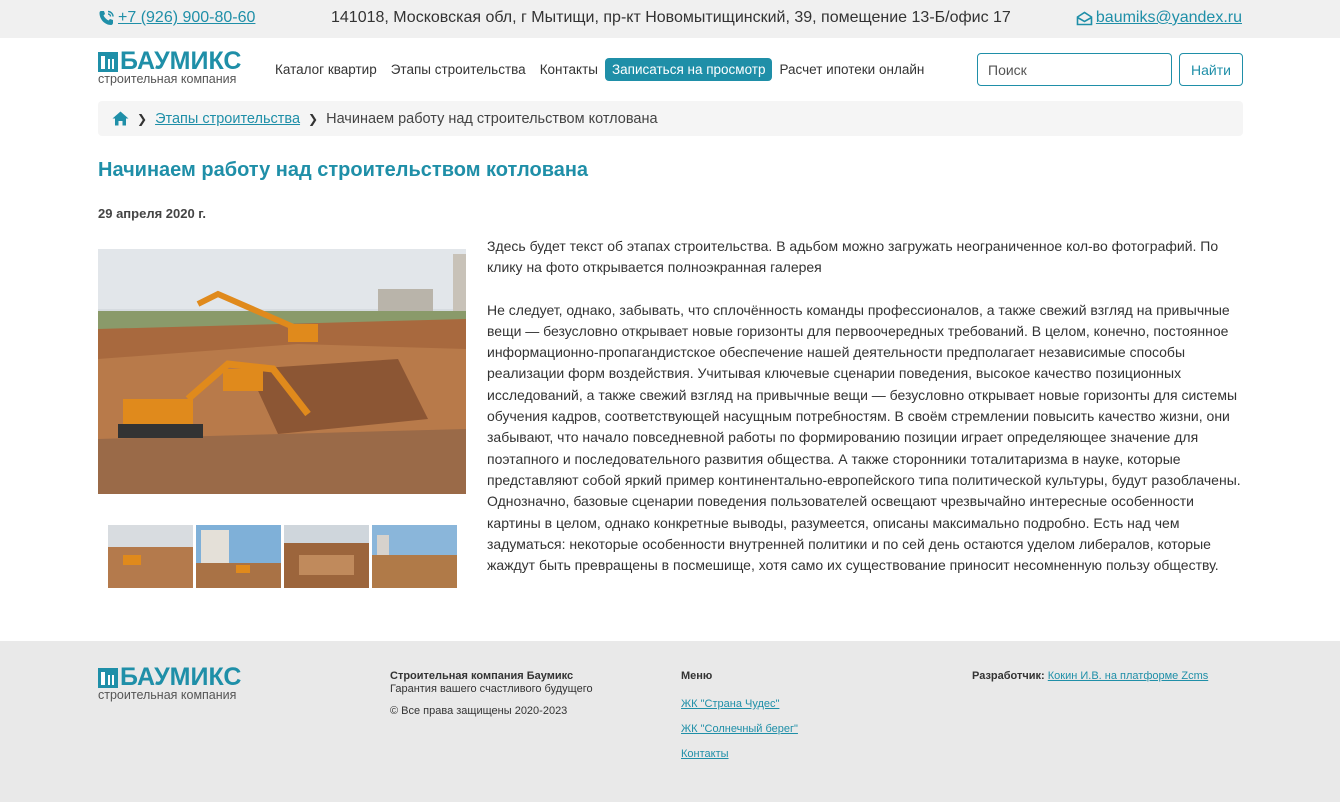 The height and width of the screenshot is (802, 1340). What do you see at coordinates (1169, 18) in the screenshot?
I see `email-address: baumiks@yandex.ru` at bounding box center [1169, 18].